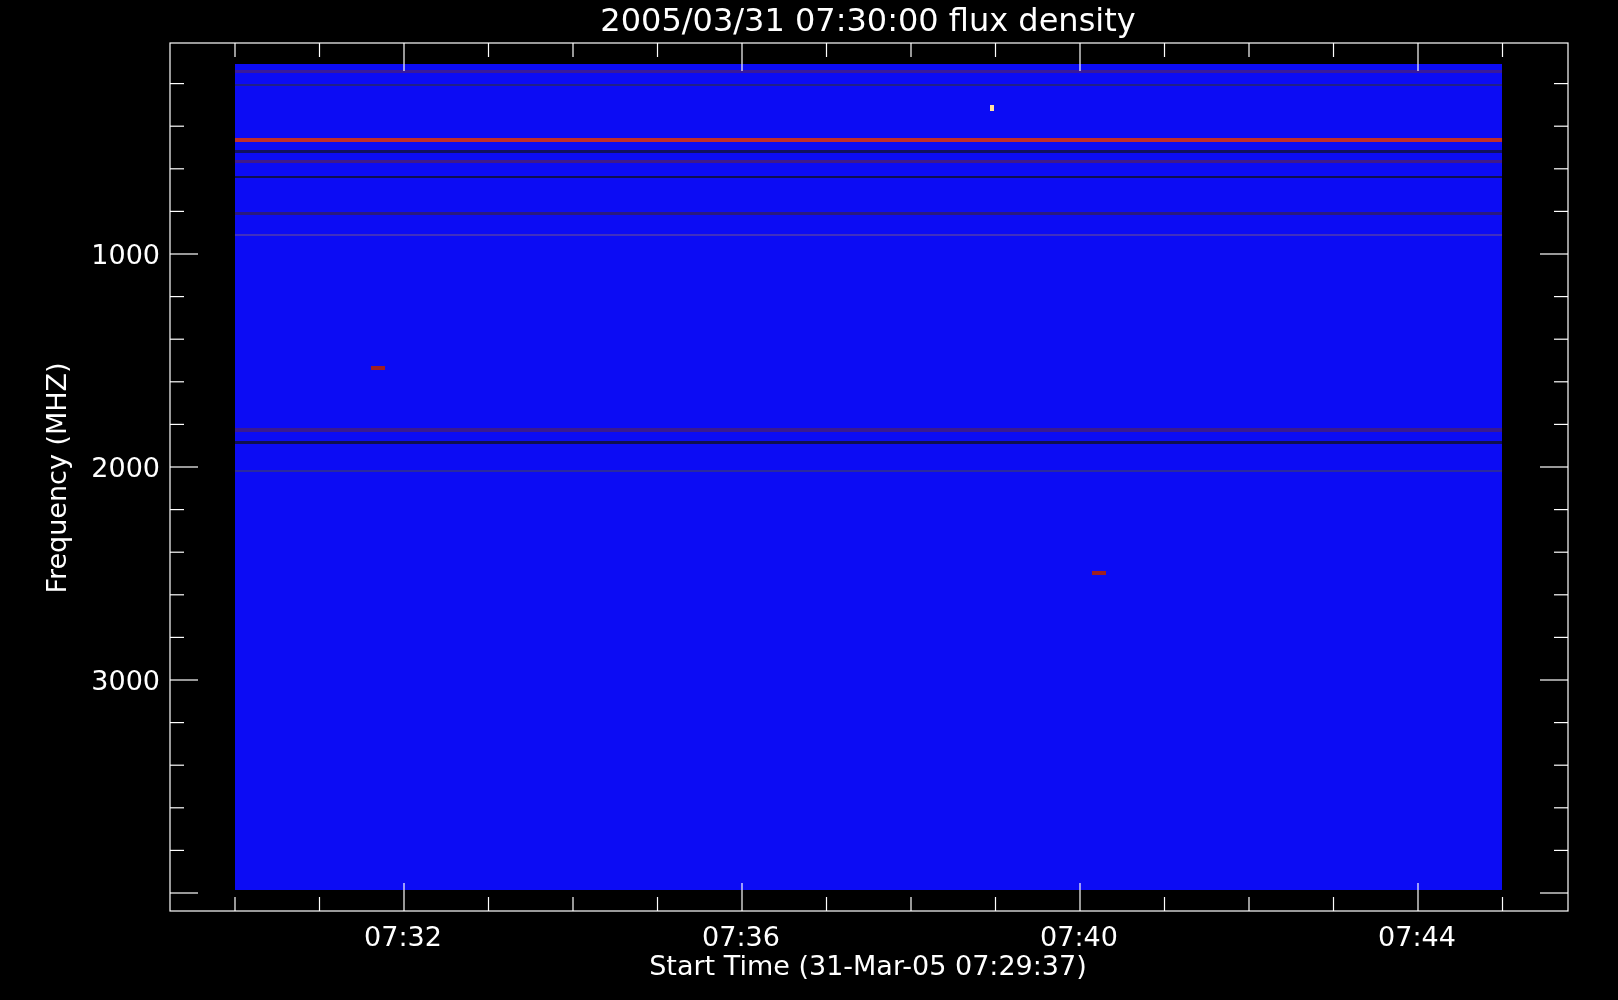 The image size is (1618, 1000). What do you see at coordinates (741, 936) in the screenshot?
I see `x-tick-label: 07:36` at bounding box center [741, 936].